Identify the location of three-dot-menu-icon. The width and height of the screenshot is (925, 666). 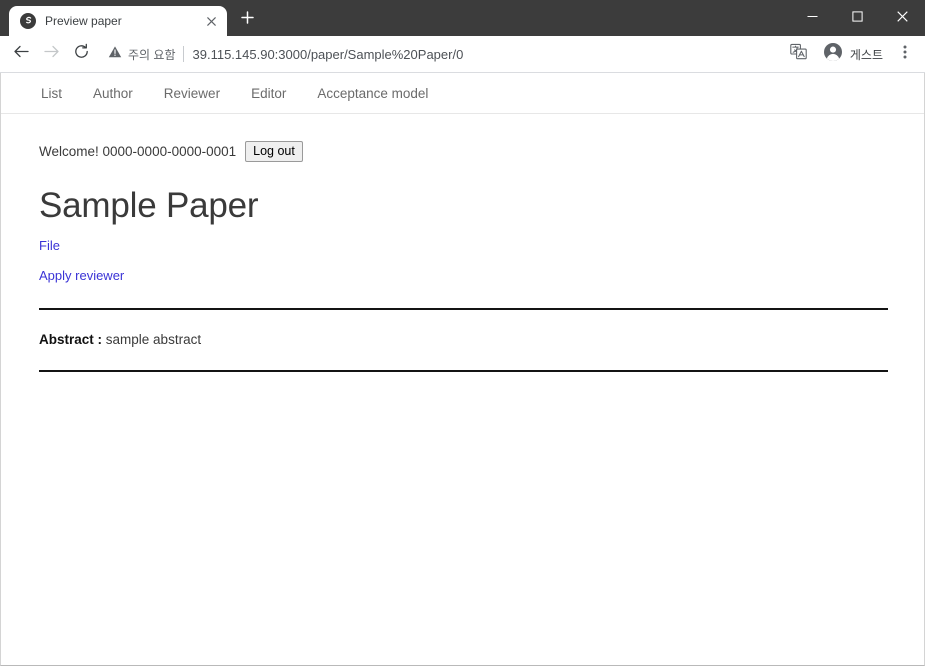
(905, 54).